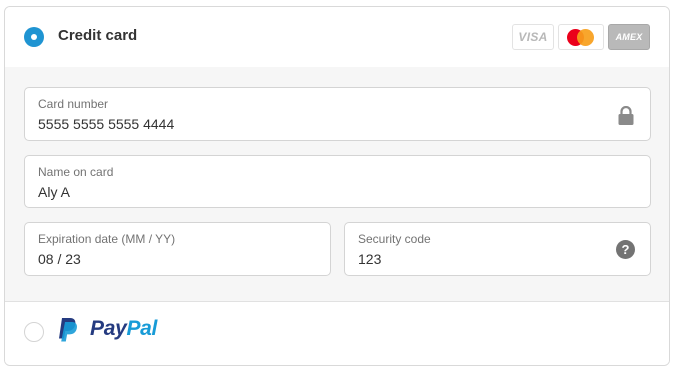 The height and width of the screenshot is (372, 676). I want to click on security-code-label: Security code, so click(394, 239).